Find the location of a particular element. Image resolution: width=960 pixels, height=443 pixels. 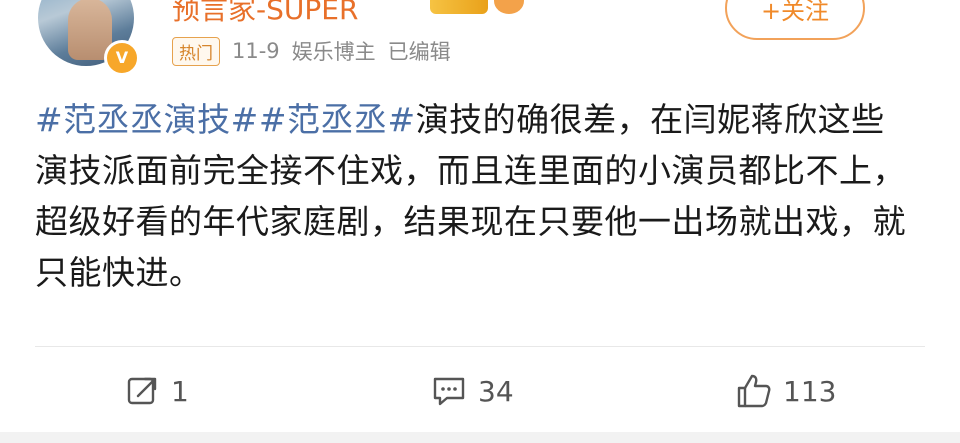

follow-button: +关注 is located at coordinates (795, 20).